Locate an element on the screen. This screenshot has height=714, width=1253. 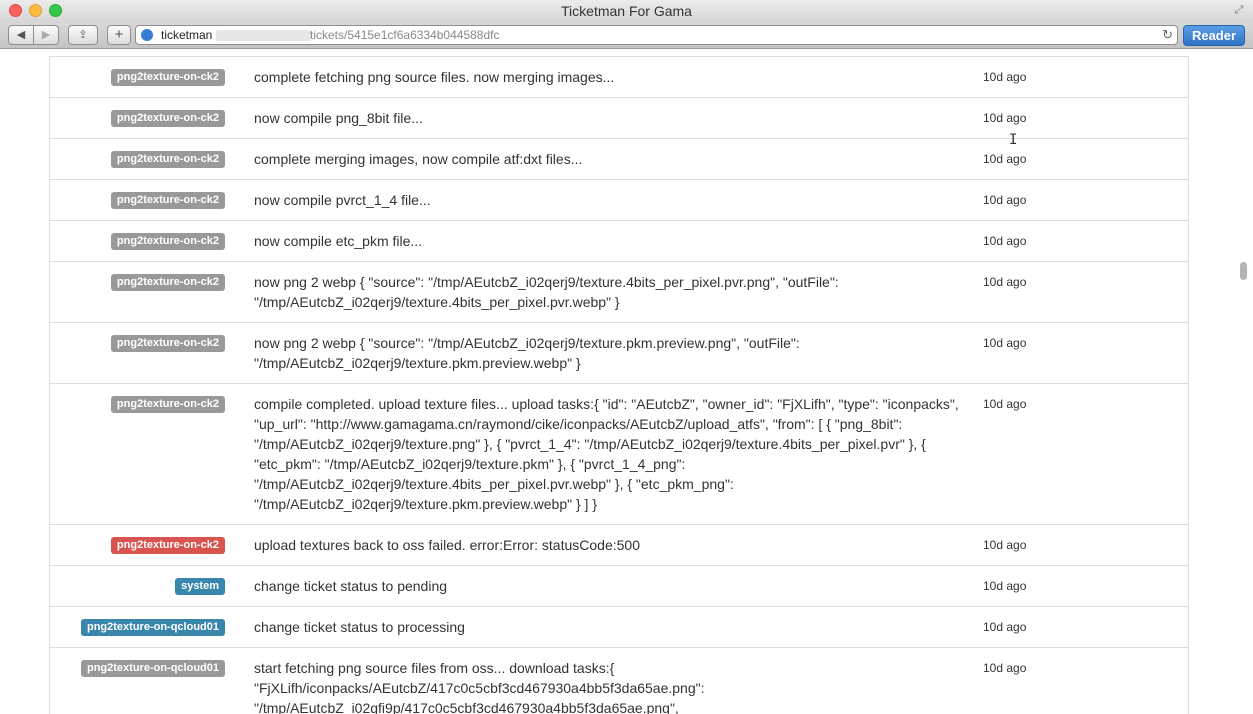
plus-icon: + is located at coordinates (119, 34).